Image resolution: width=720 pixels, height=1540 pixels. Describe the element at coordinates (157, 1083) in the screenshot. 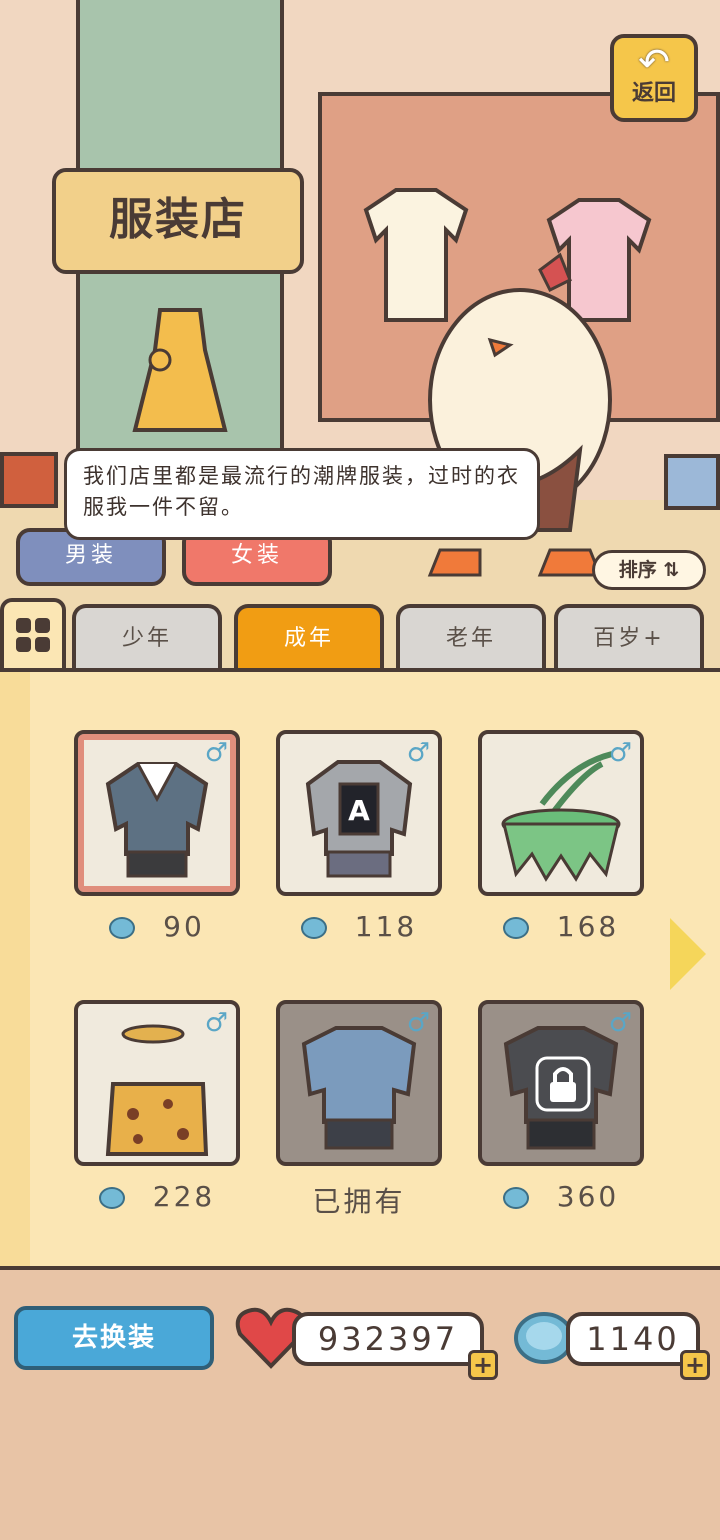

I see `item-card-leopard: ♂` at that location.